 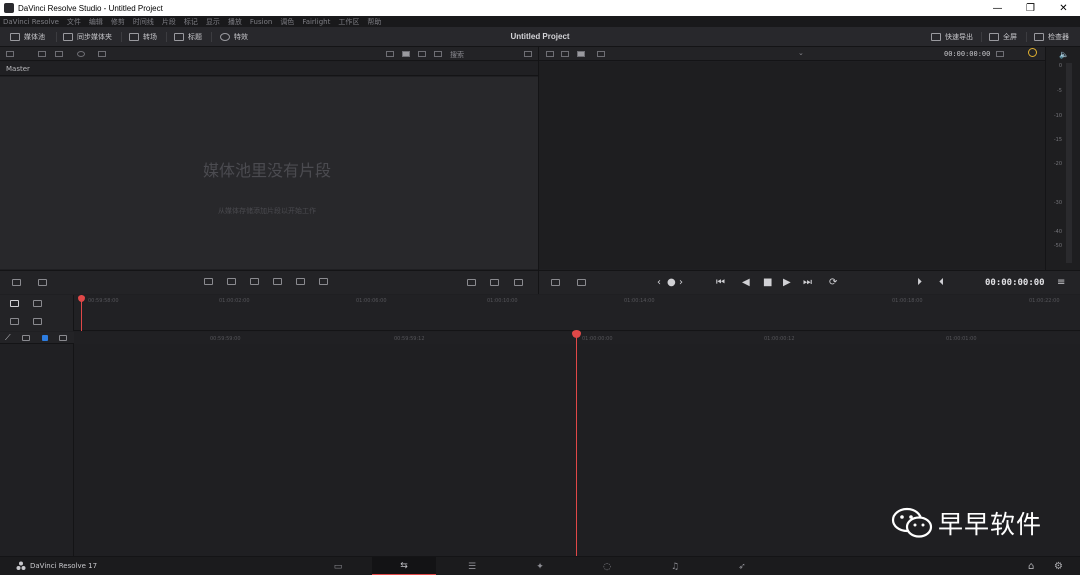 I want to click on audio-waveform-icon, so click(x=37, y=321).